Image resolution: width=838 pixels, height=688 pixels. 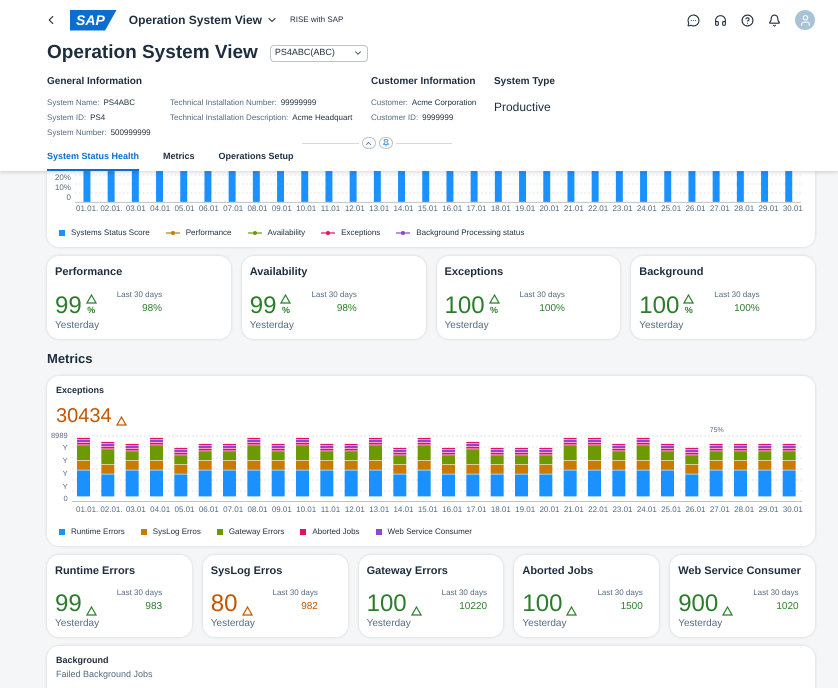 I want to click on kpi-title: Availability, so click(x=279, y=272).